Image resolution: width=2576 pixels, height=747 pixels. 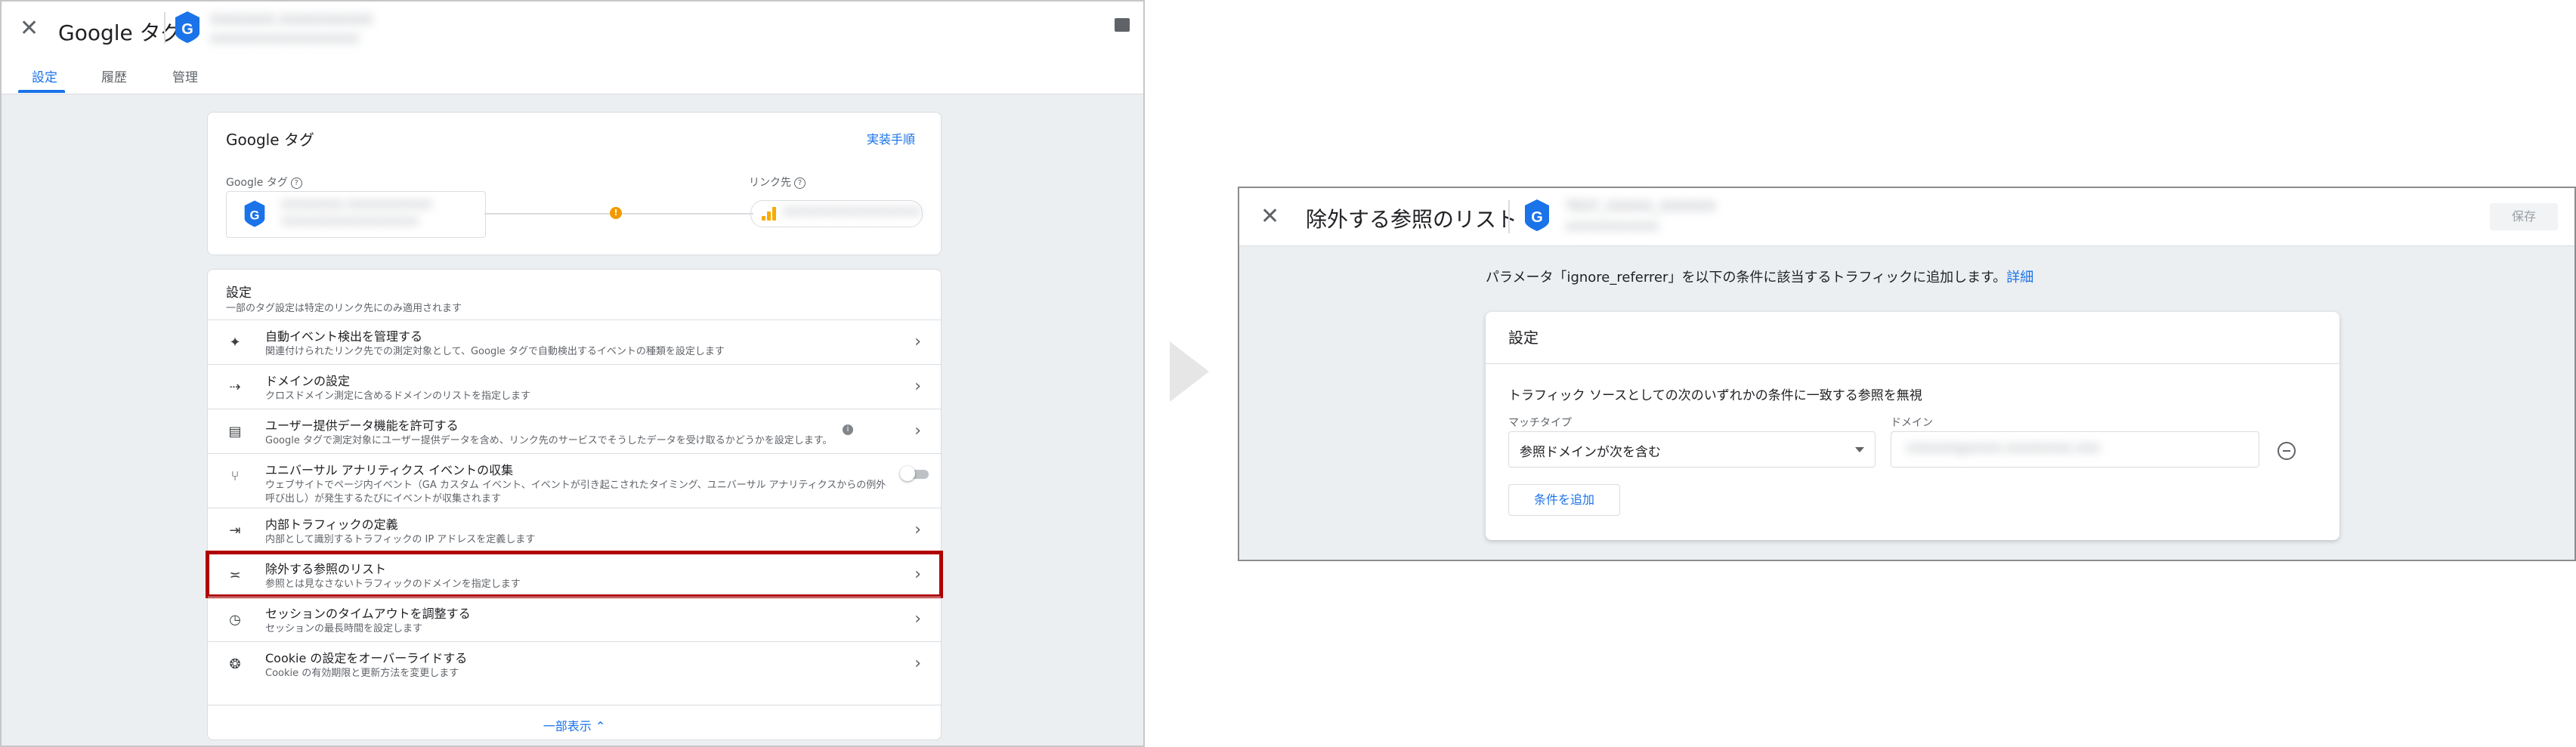 What do you see at coordinates (574, 723) in the screenshot?
I see `show-less-link: 一部表示 ⌃` at bounding box center [574, 723].